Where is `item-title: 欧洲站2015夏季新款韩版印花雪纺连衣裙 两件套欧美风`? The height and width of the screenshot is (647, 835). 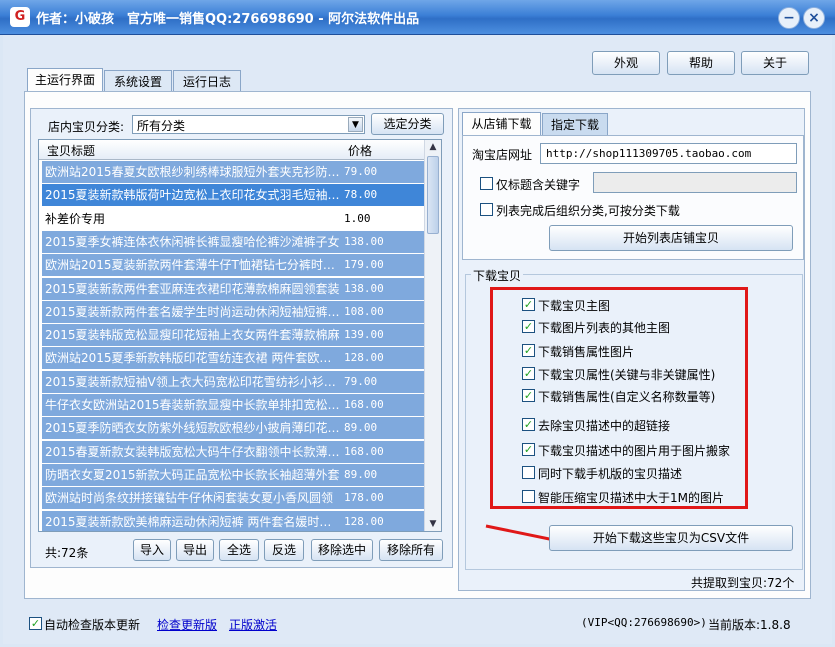 item-title: 欧洲站2015夏季新款韩版印花雪纺连衣裙 两件套欧美风 is located at coordinates (193, 358).